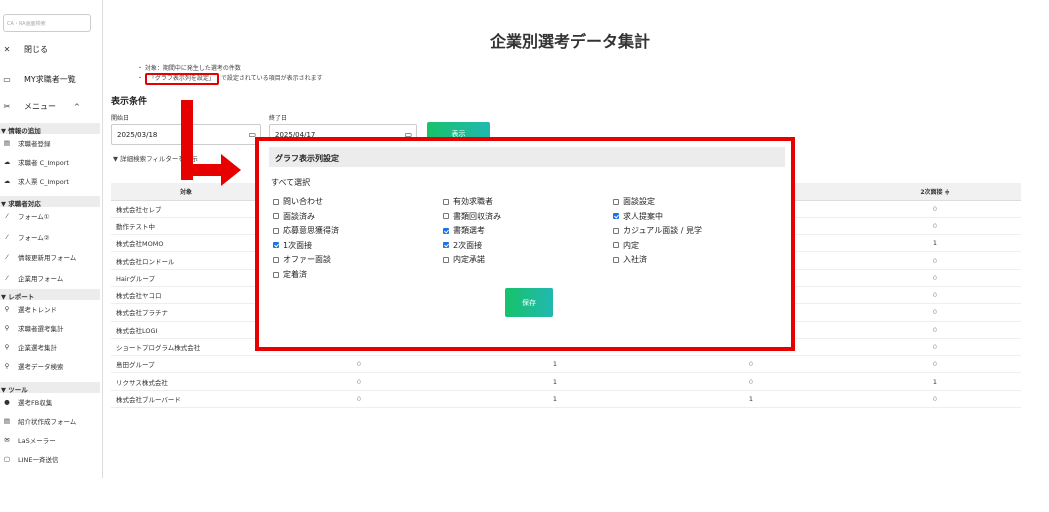 Image resolution: width=1049 pixels, height=512 pixels. What do you see at coordinates (294, 216) in the screenshot?
I see `column-option: 面談済み` at bounding box center [294, 216].